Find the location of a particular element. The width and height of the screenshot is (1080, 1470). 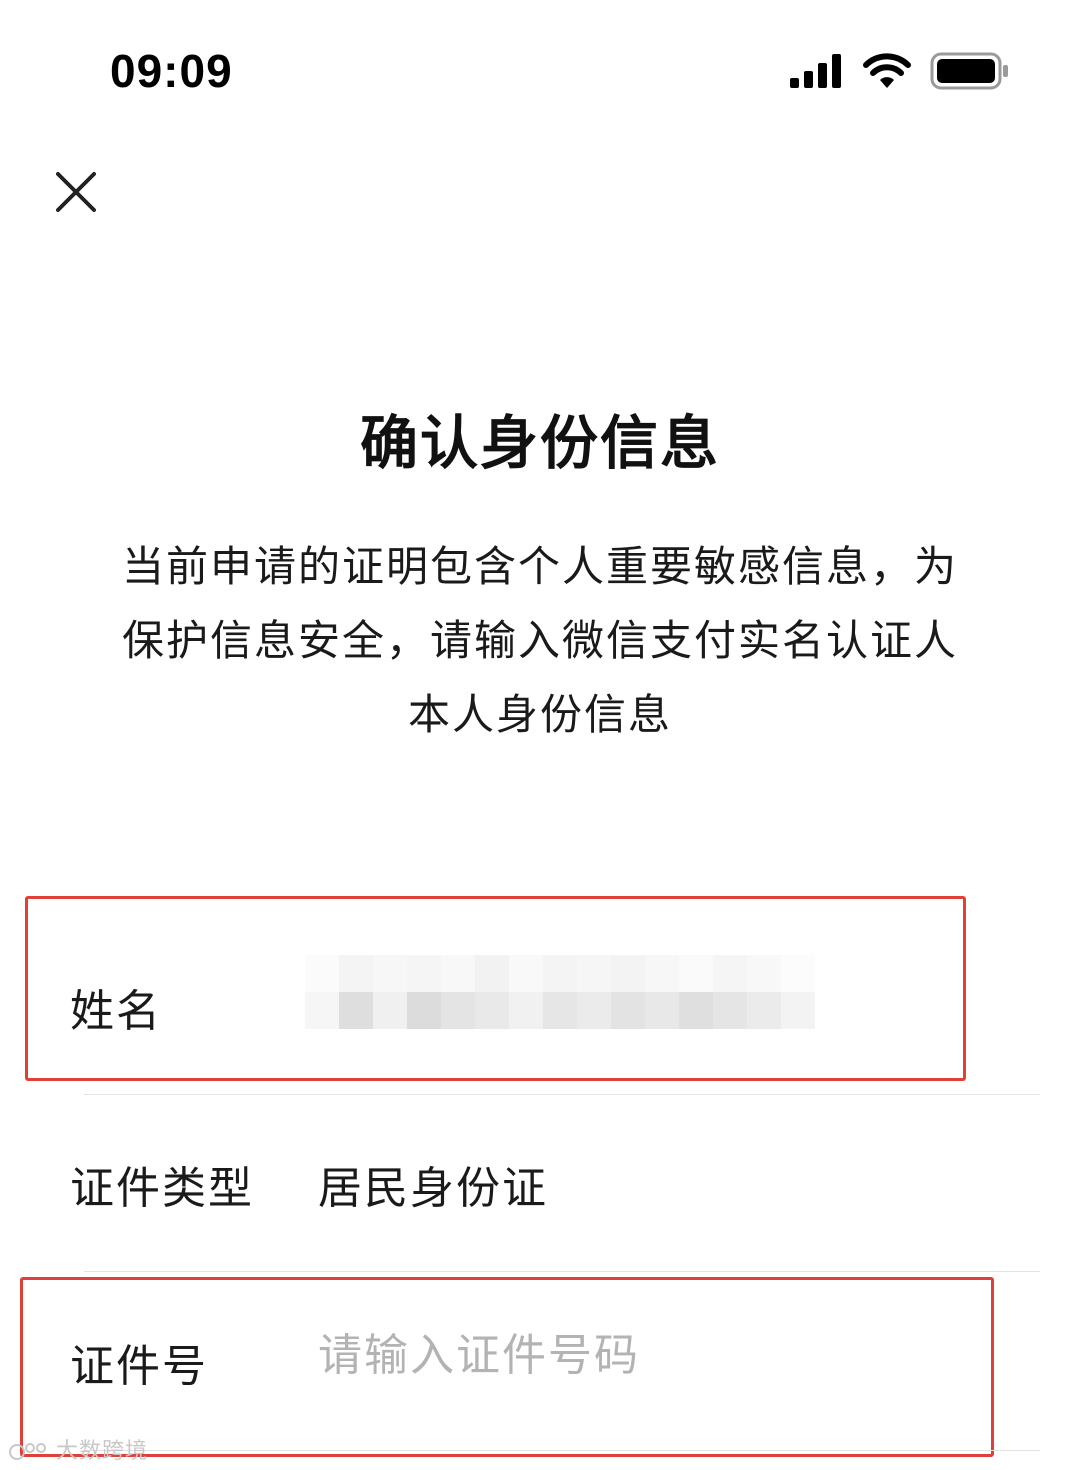

id-number-input is located at coordinates (618, 1355).